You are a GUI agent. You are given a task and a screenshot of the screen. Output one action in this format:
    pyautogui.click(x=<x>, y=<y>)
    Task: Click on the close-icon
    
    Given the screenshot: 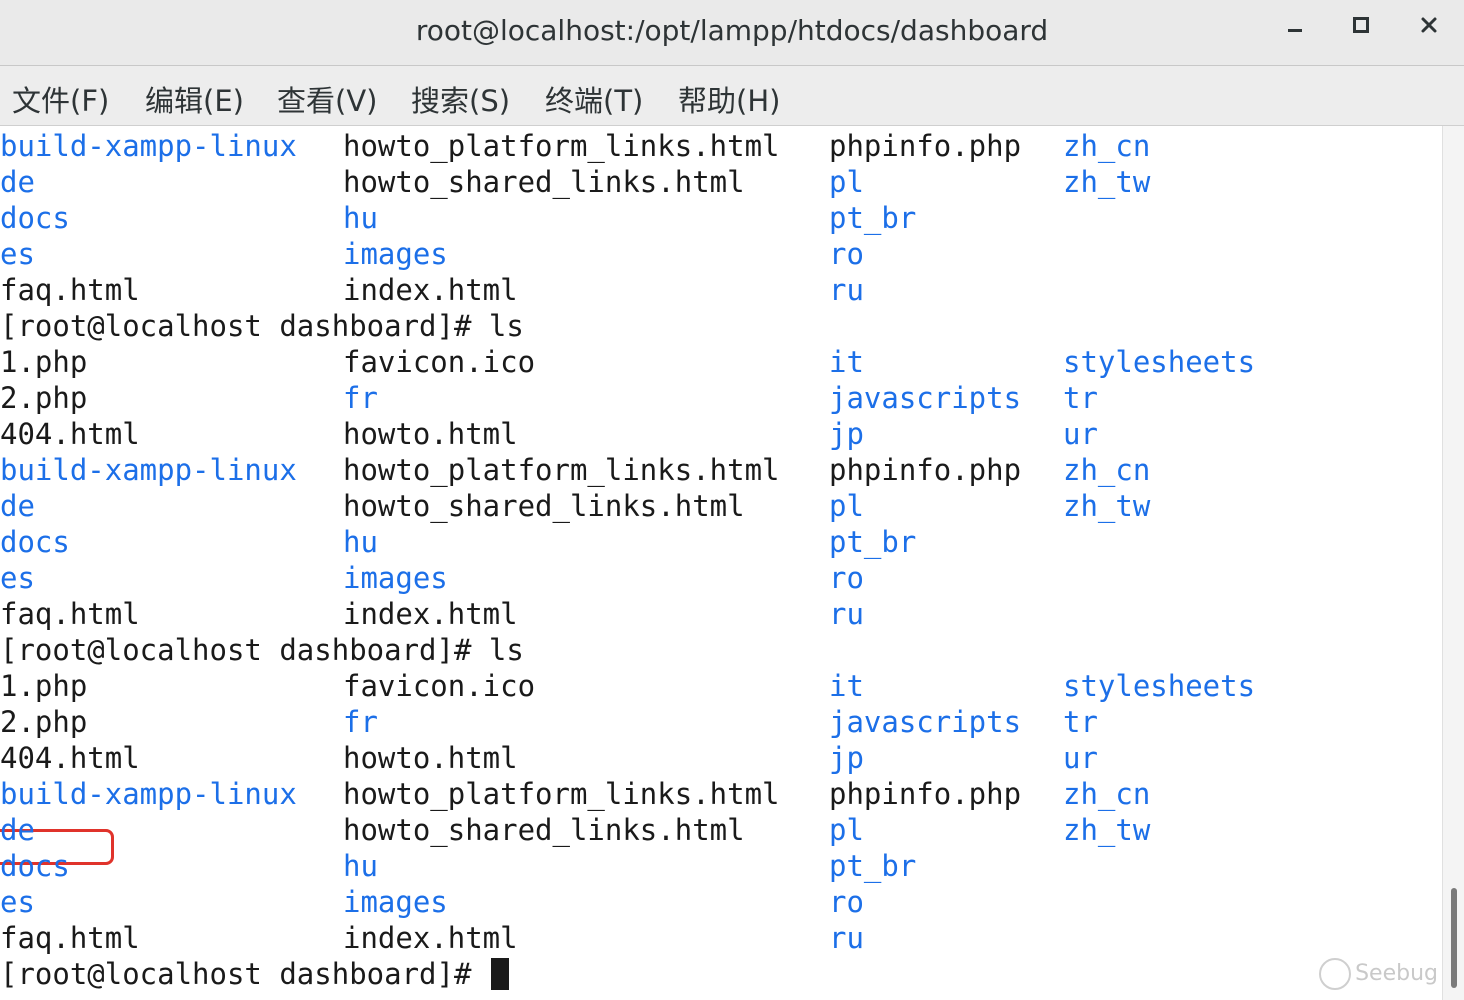 What is the action you would take?
    pyautogui.click(x=1429, y=25)
    